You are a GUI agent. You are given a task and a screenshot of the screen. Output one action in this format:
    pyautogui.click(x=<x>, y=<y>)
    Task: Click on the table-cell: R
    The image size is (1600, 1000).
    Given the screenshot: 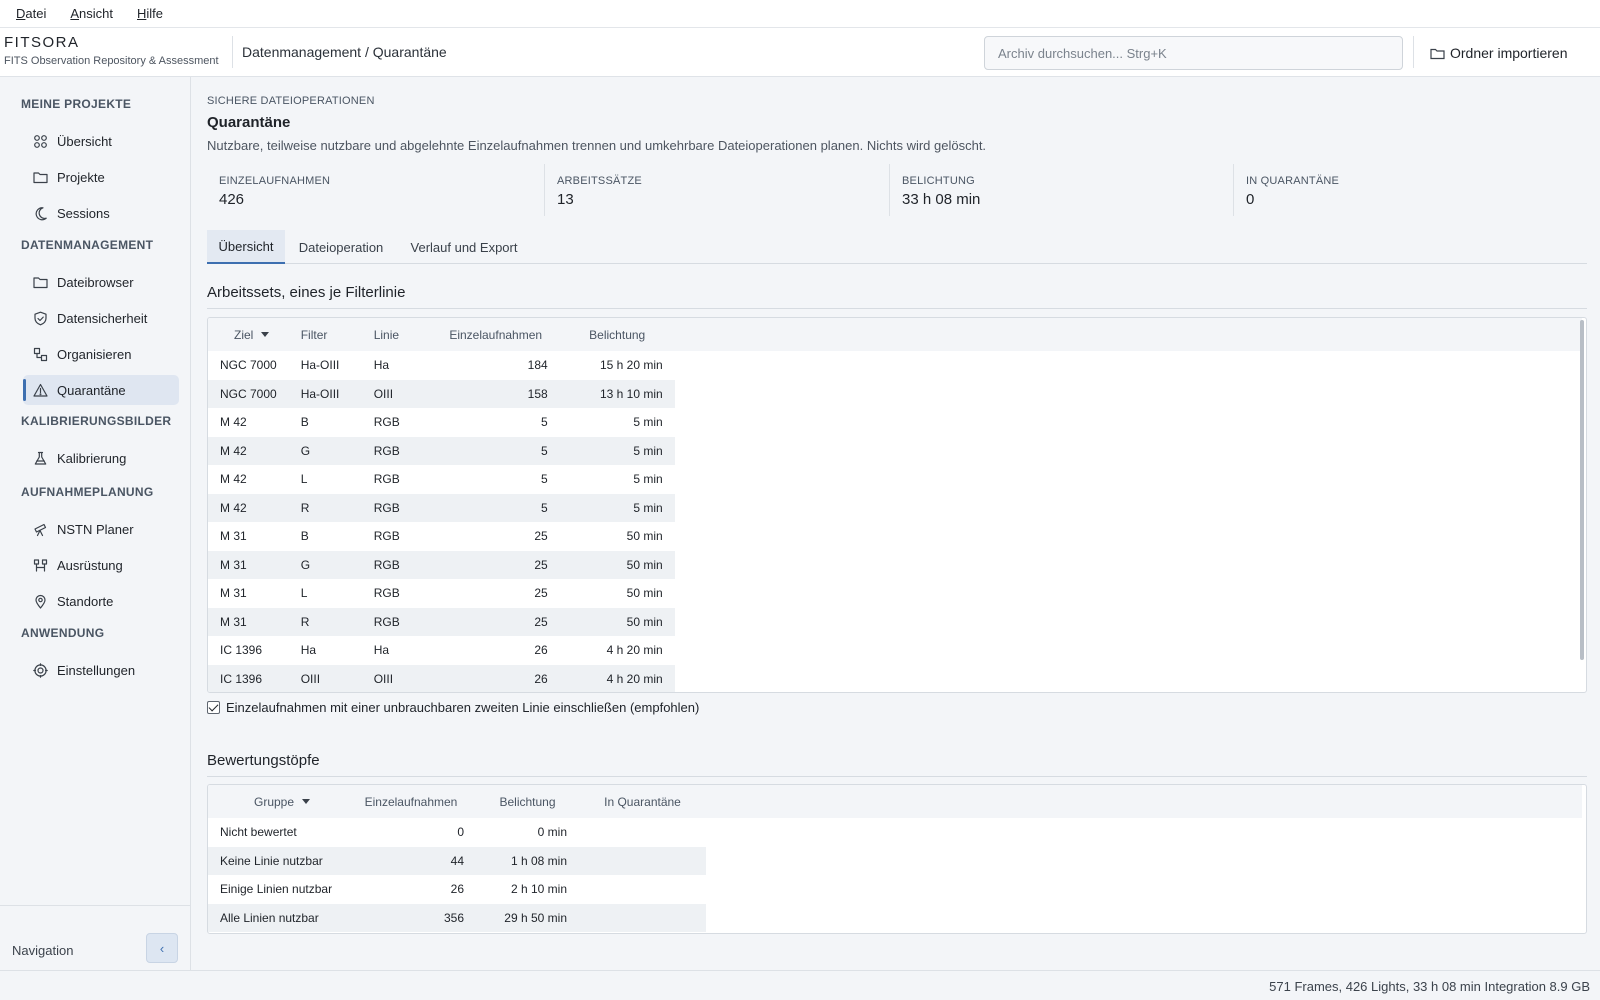 What is the action you would take?
    pyautogui.click(x=325, y=621)
    